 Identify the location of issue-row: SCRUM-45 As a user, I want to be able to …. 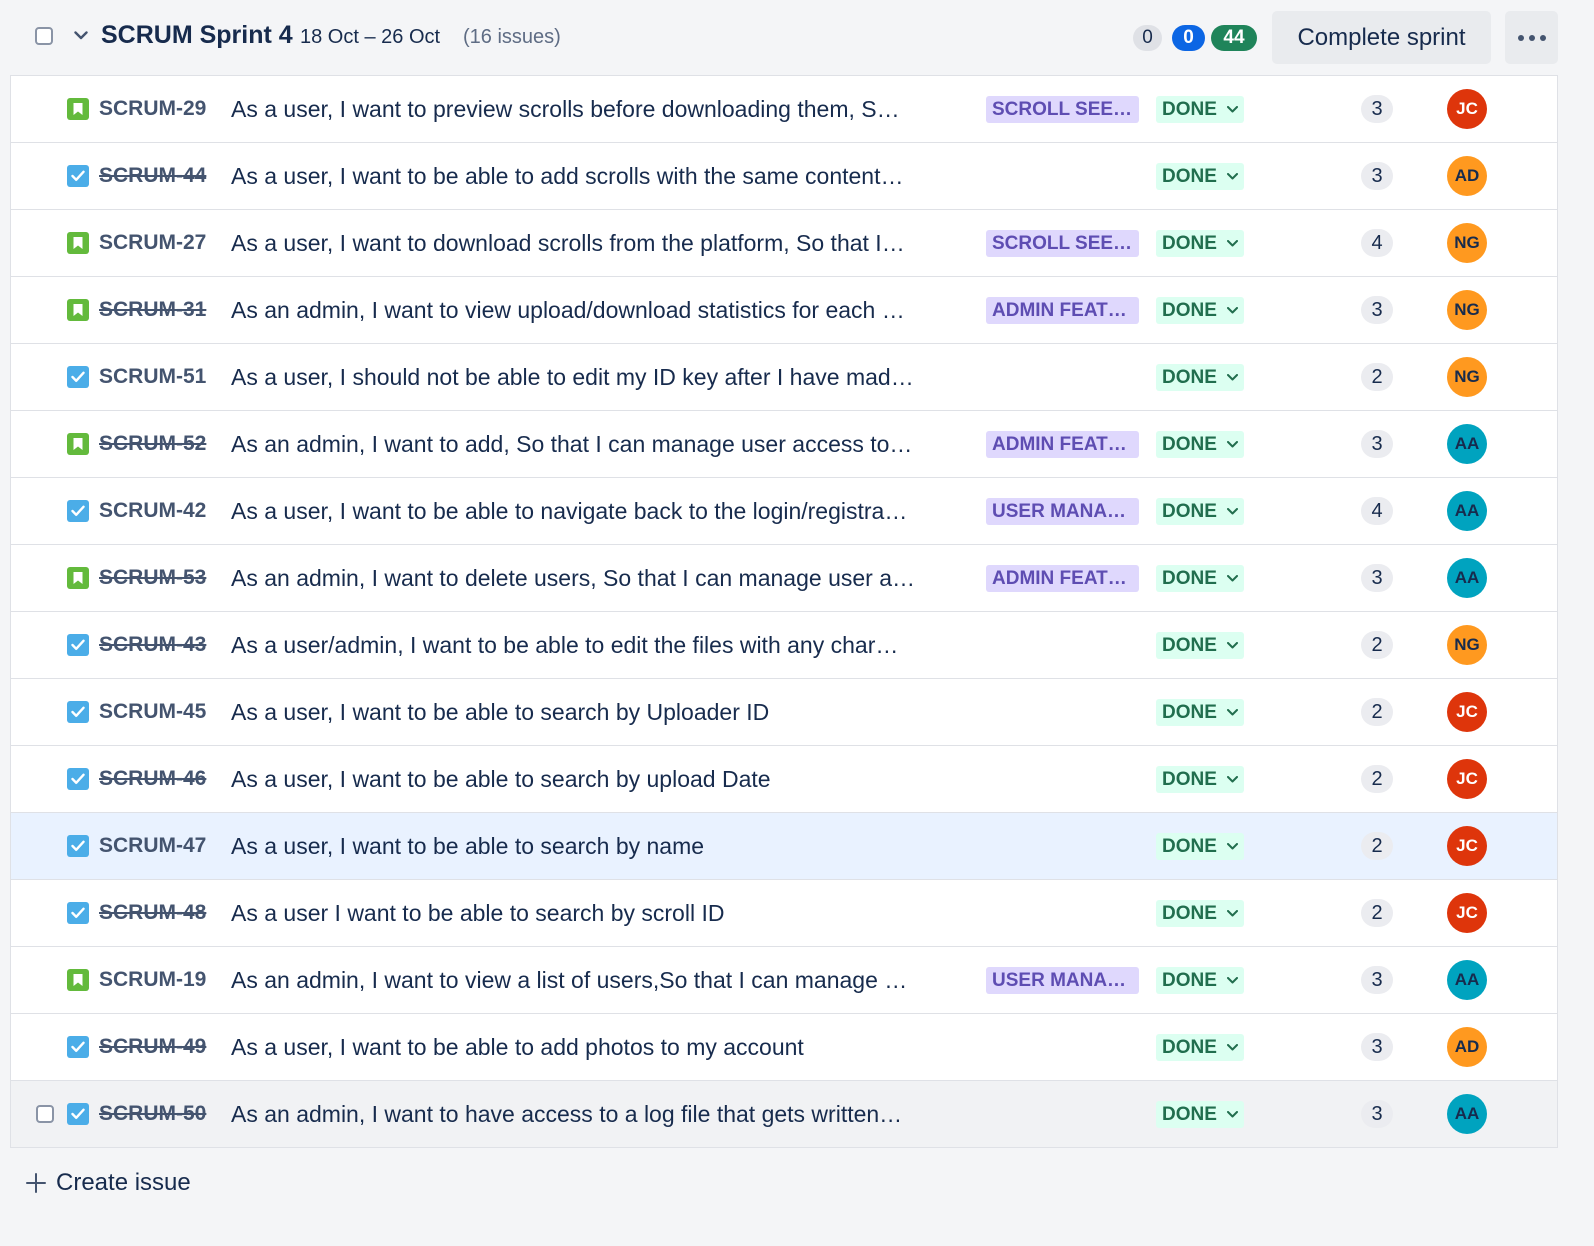
(784, 712).